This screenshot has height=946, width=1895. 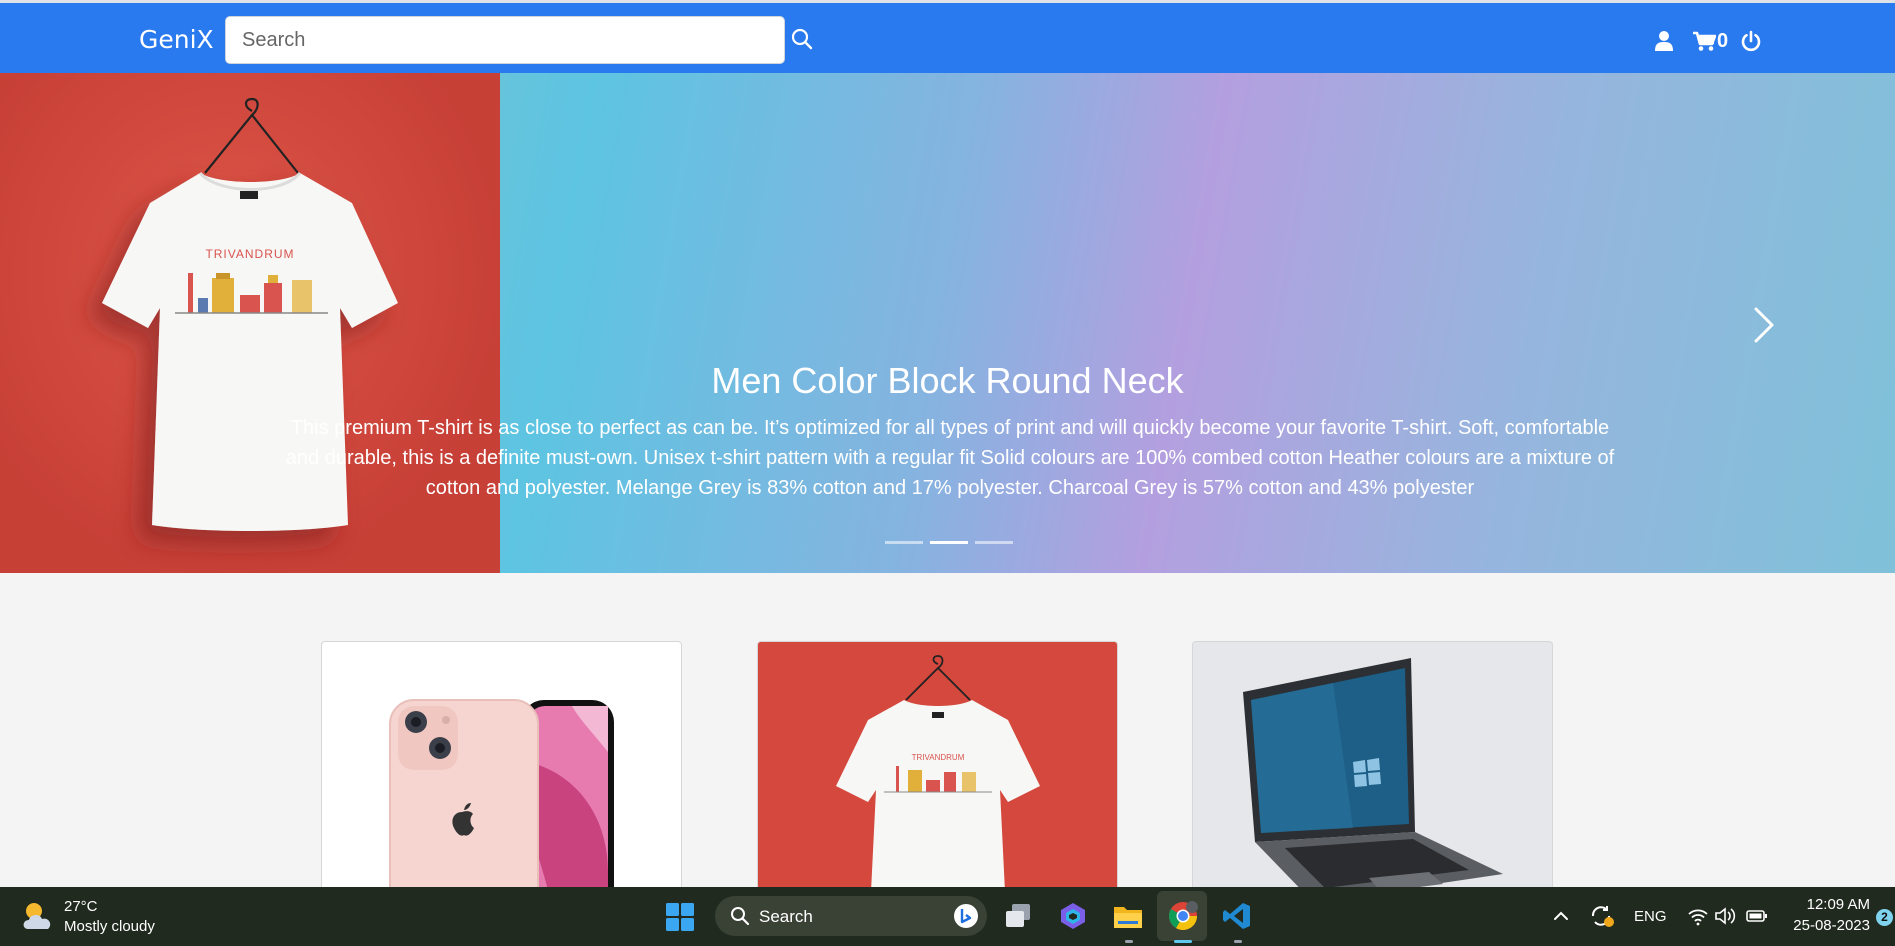 I want to click on file-explorer-button, so click(x=1128, y=918).